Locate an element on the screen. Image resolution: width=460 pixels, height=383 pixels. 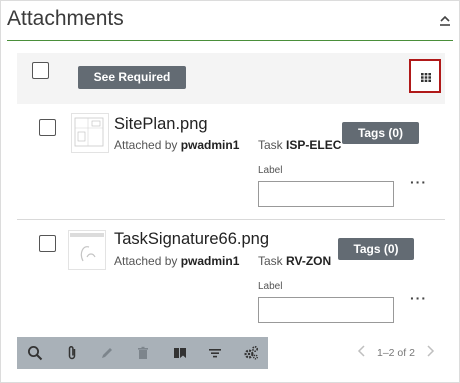
header-divider is located at coordinates (230, 40).